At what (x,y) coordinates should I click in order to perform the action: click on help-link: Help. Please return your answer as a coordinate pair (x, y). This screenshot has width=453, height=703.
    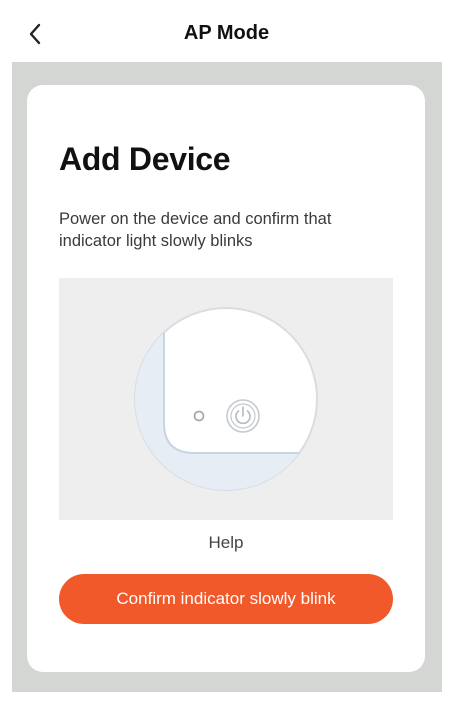
    Looking at the image, I should click on (226, 543).